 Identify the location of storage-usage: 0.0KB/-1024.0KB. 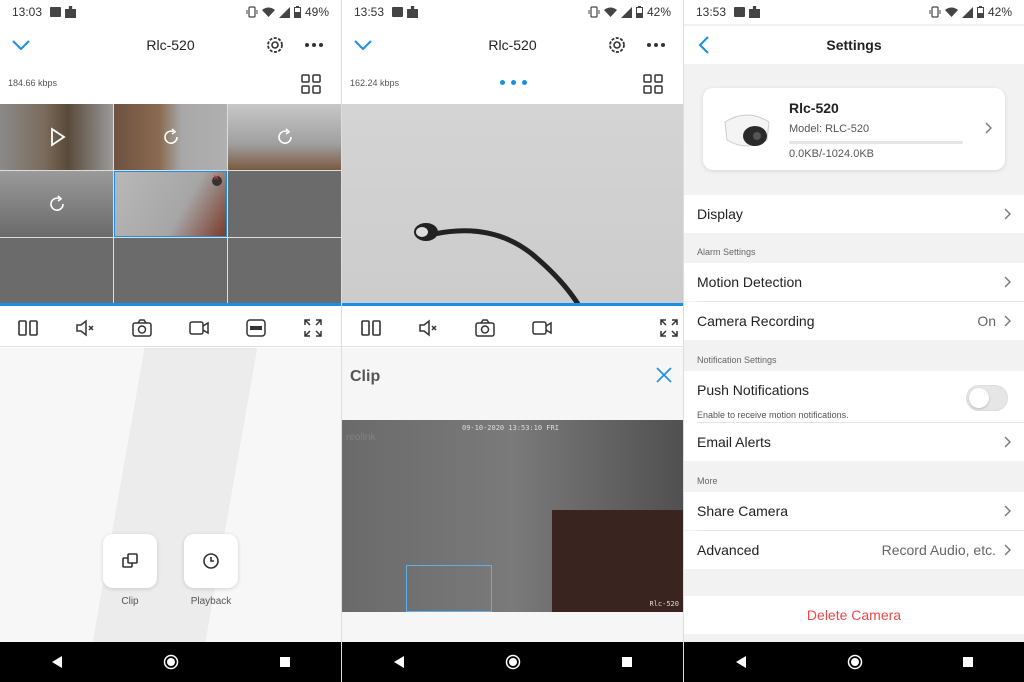
(832, 154).